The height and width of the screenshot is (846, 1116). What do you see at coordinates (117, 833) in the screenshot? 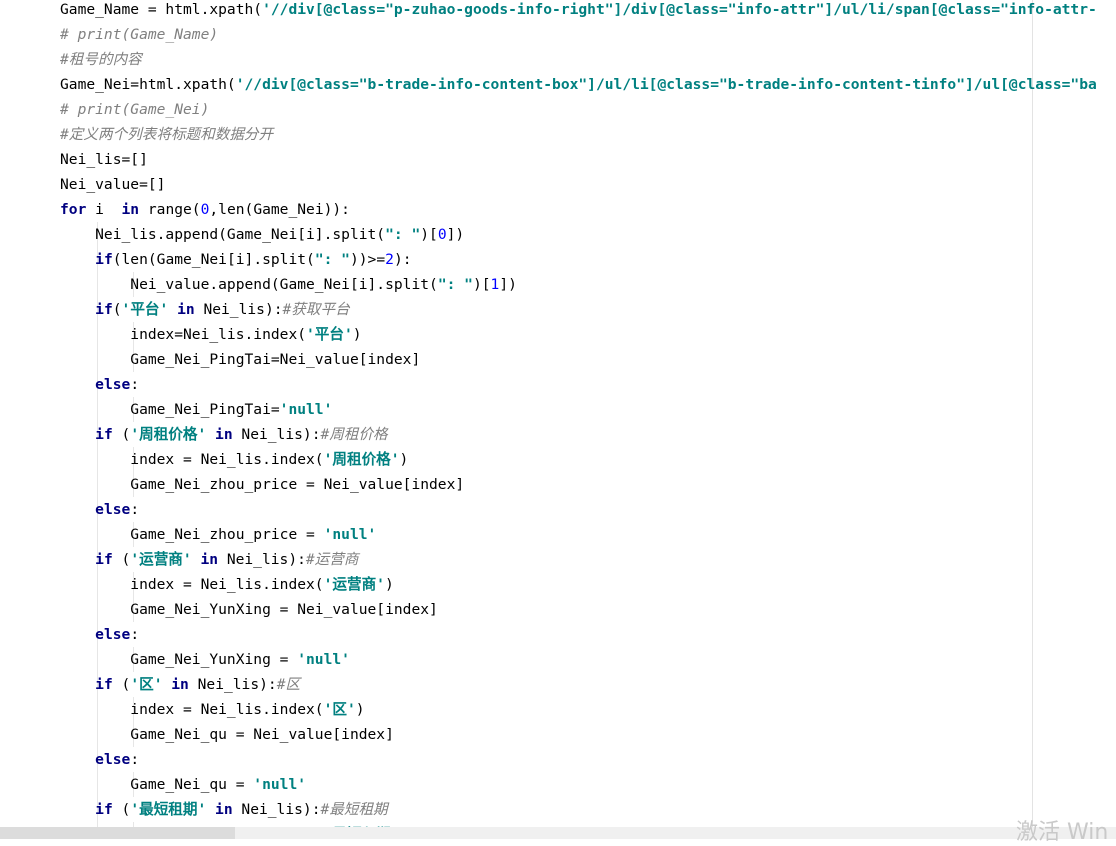
I see `horizontal-scrollbar-thumb` at bounding box center [117, 833].